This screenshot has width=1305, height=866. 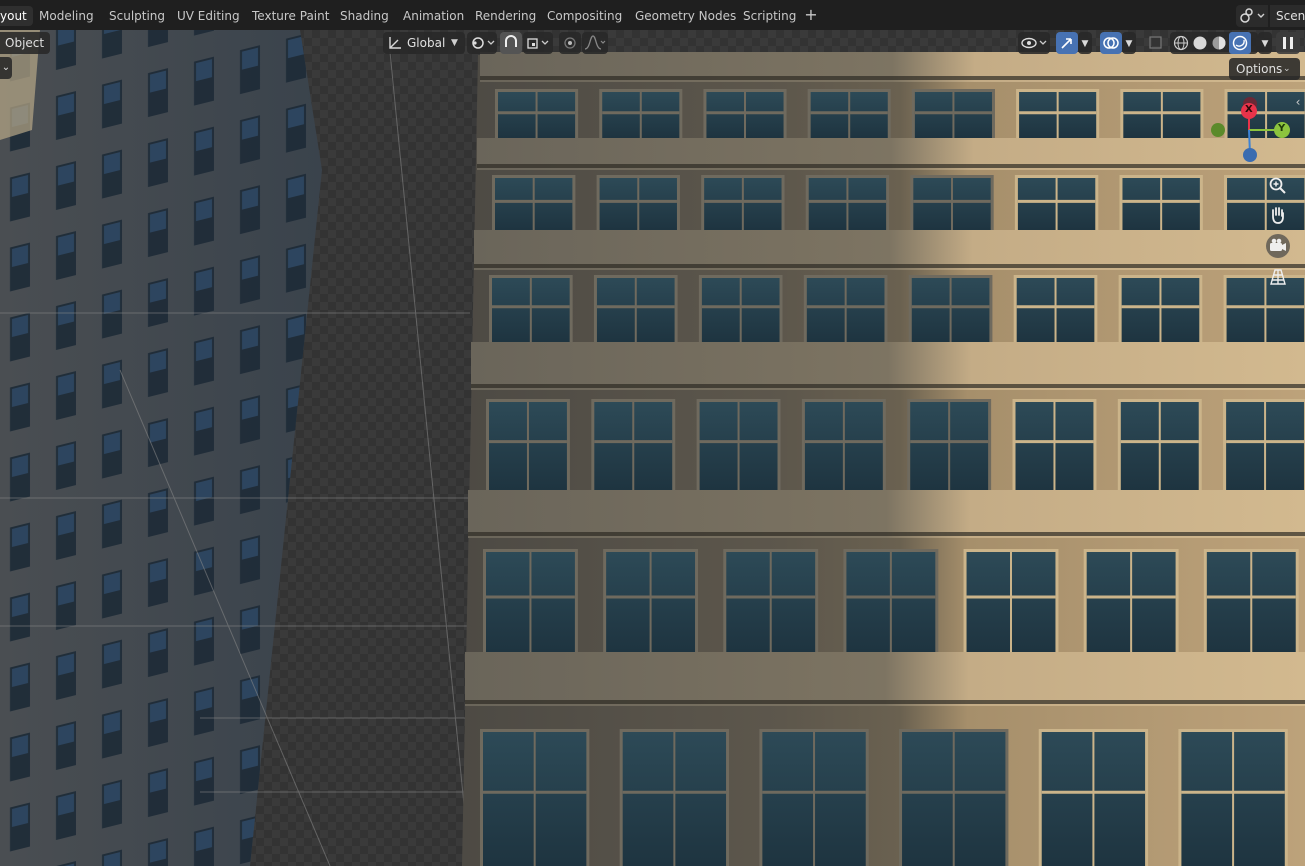 I want to click on tab-shading: Shading, so click(x=364, y=16).